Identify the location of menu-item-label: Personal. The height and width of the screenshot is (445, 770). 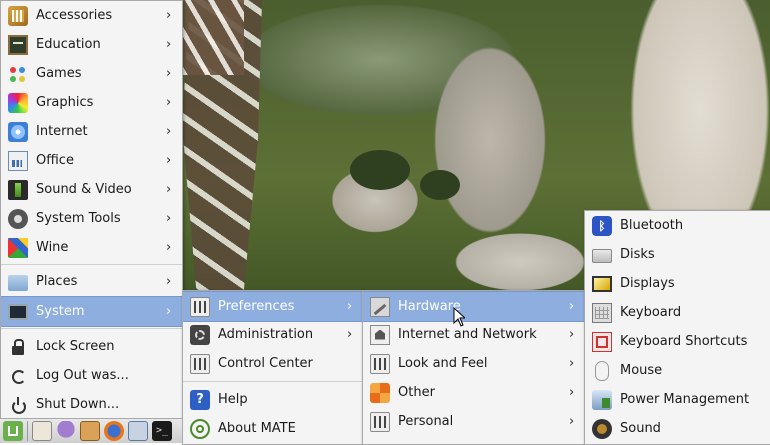
(426, 421).